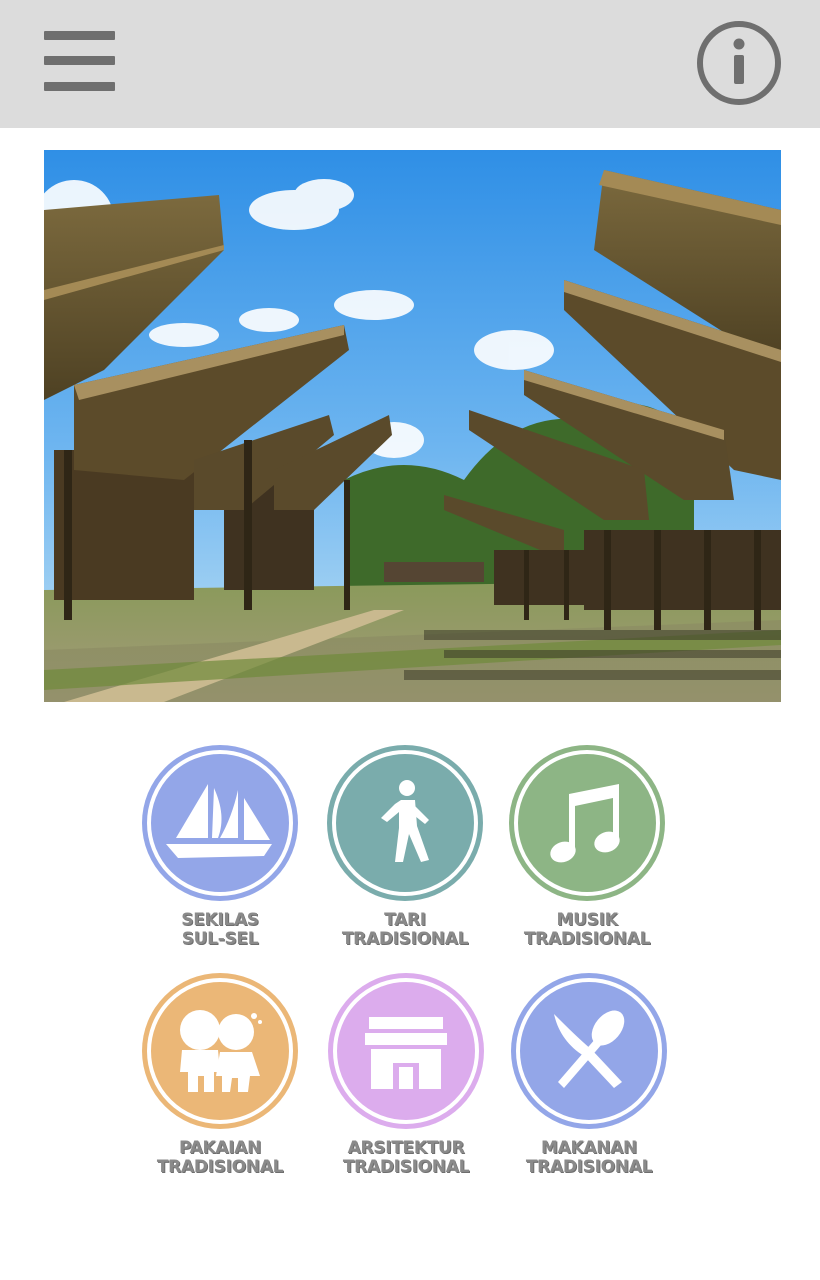 This screenshot has height=1280, width=820. Describe the element at coordinates (739, 63) in the screenshot. I see `info-icon` at that location.